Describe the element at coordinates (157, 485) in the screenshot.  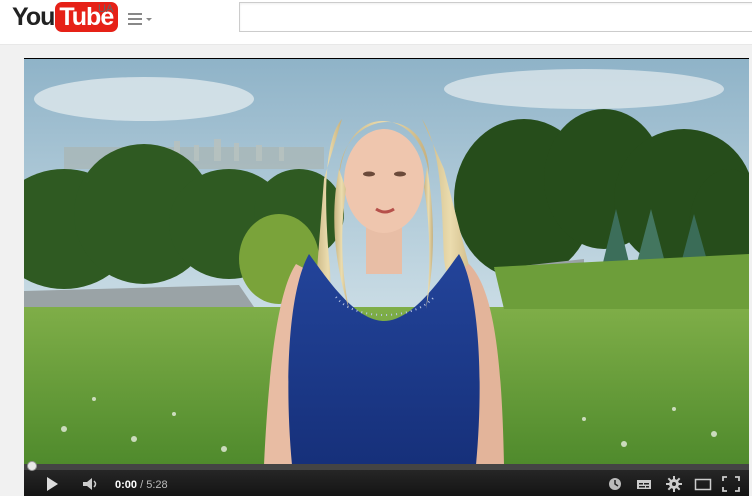
I see `duration: 5:28` at that location.